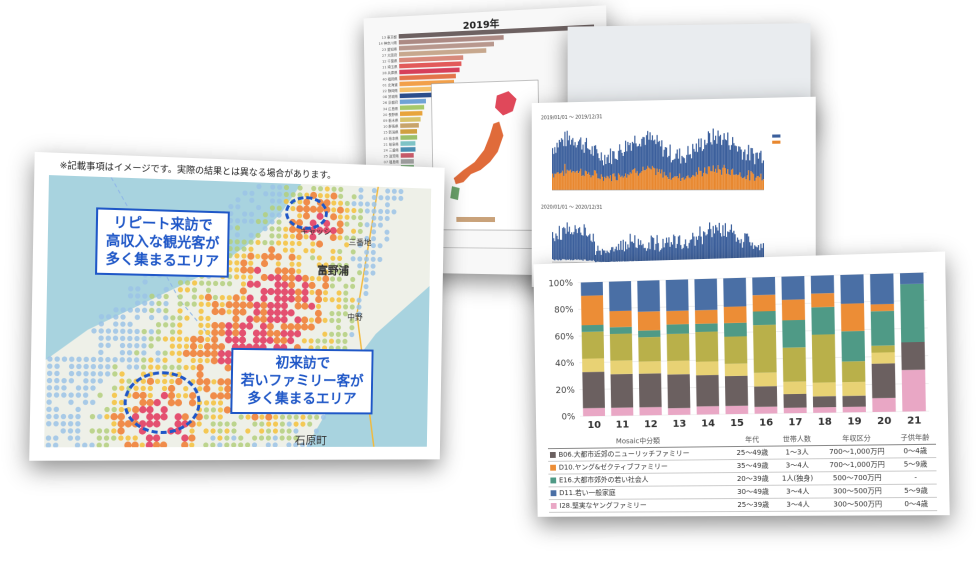 This screenshot has width=976, height=572. I want to click on legend-swatch, so click(553, 480).